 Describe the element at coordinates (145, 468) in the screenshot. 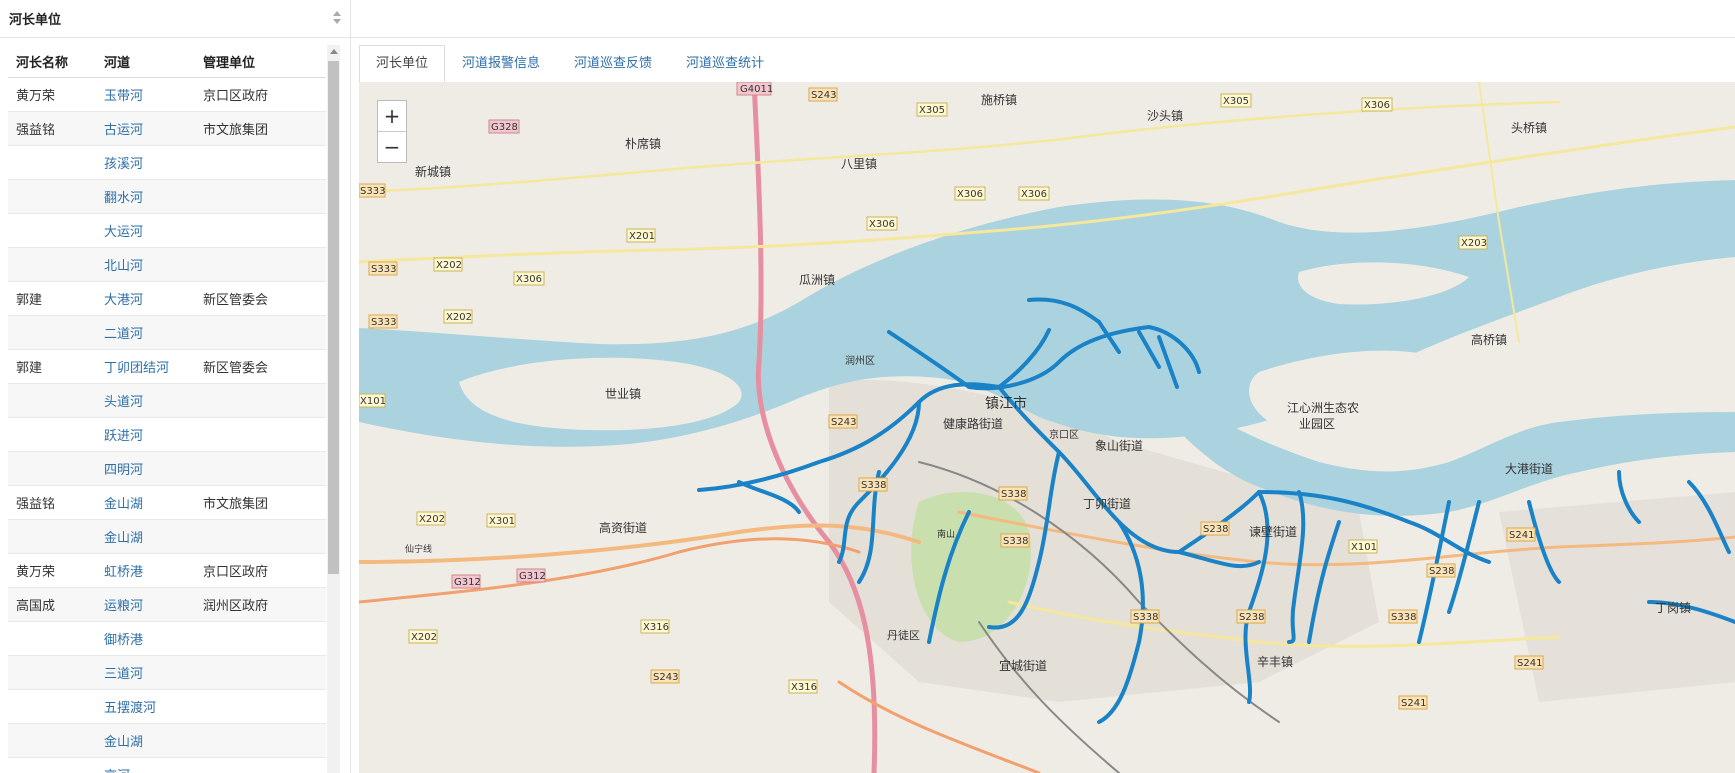

I see `river-link: 四明河` at that location.